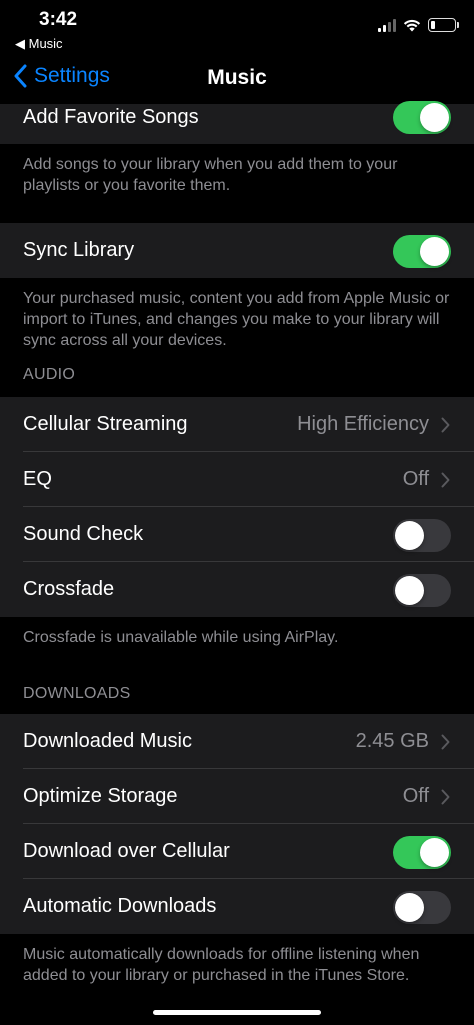  Describe the element at coordinates (237, 534) in the screenshot. I see `sound-check-row: Sound Check` at that location.